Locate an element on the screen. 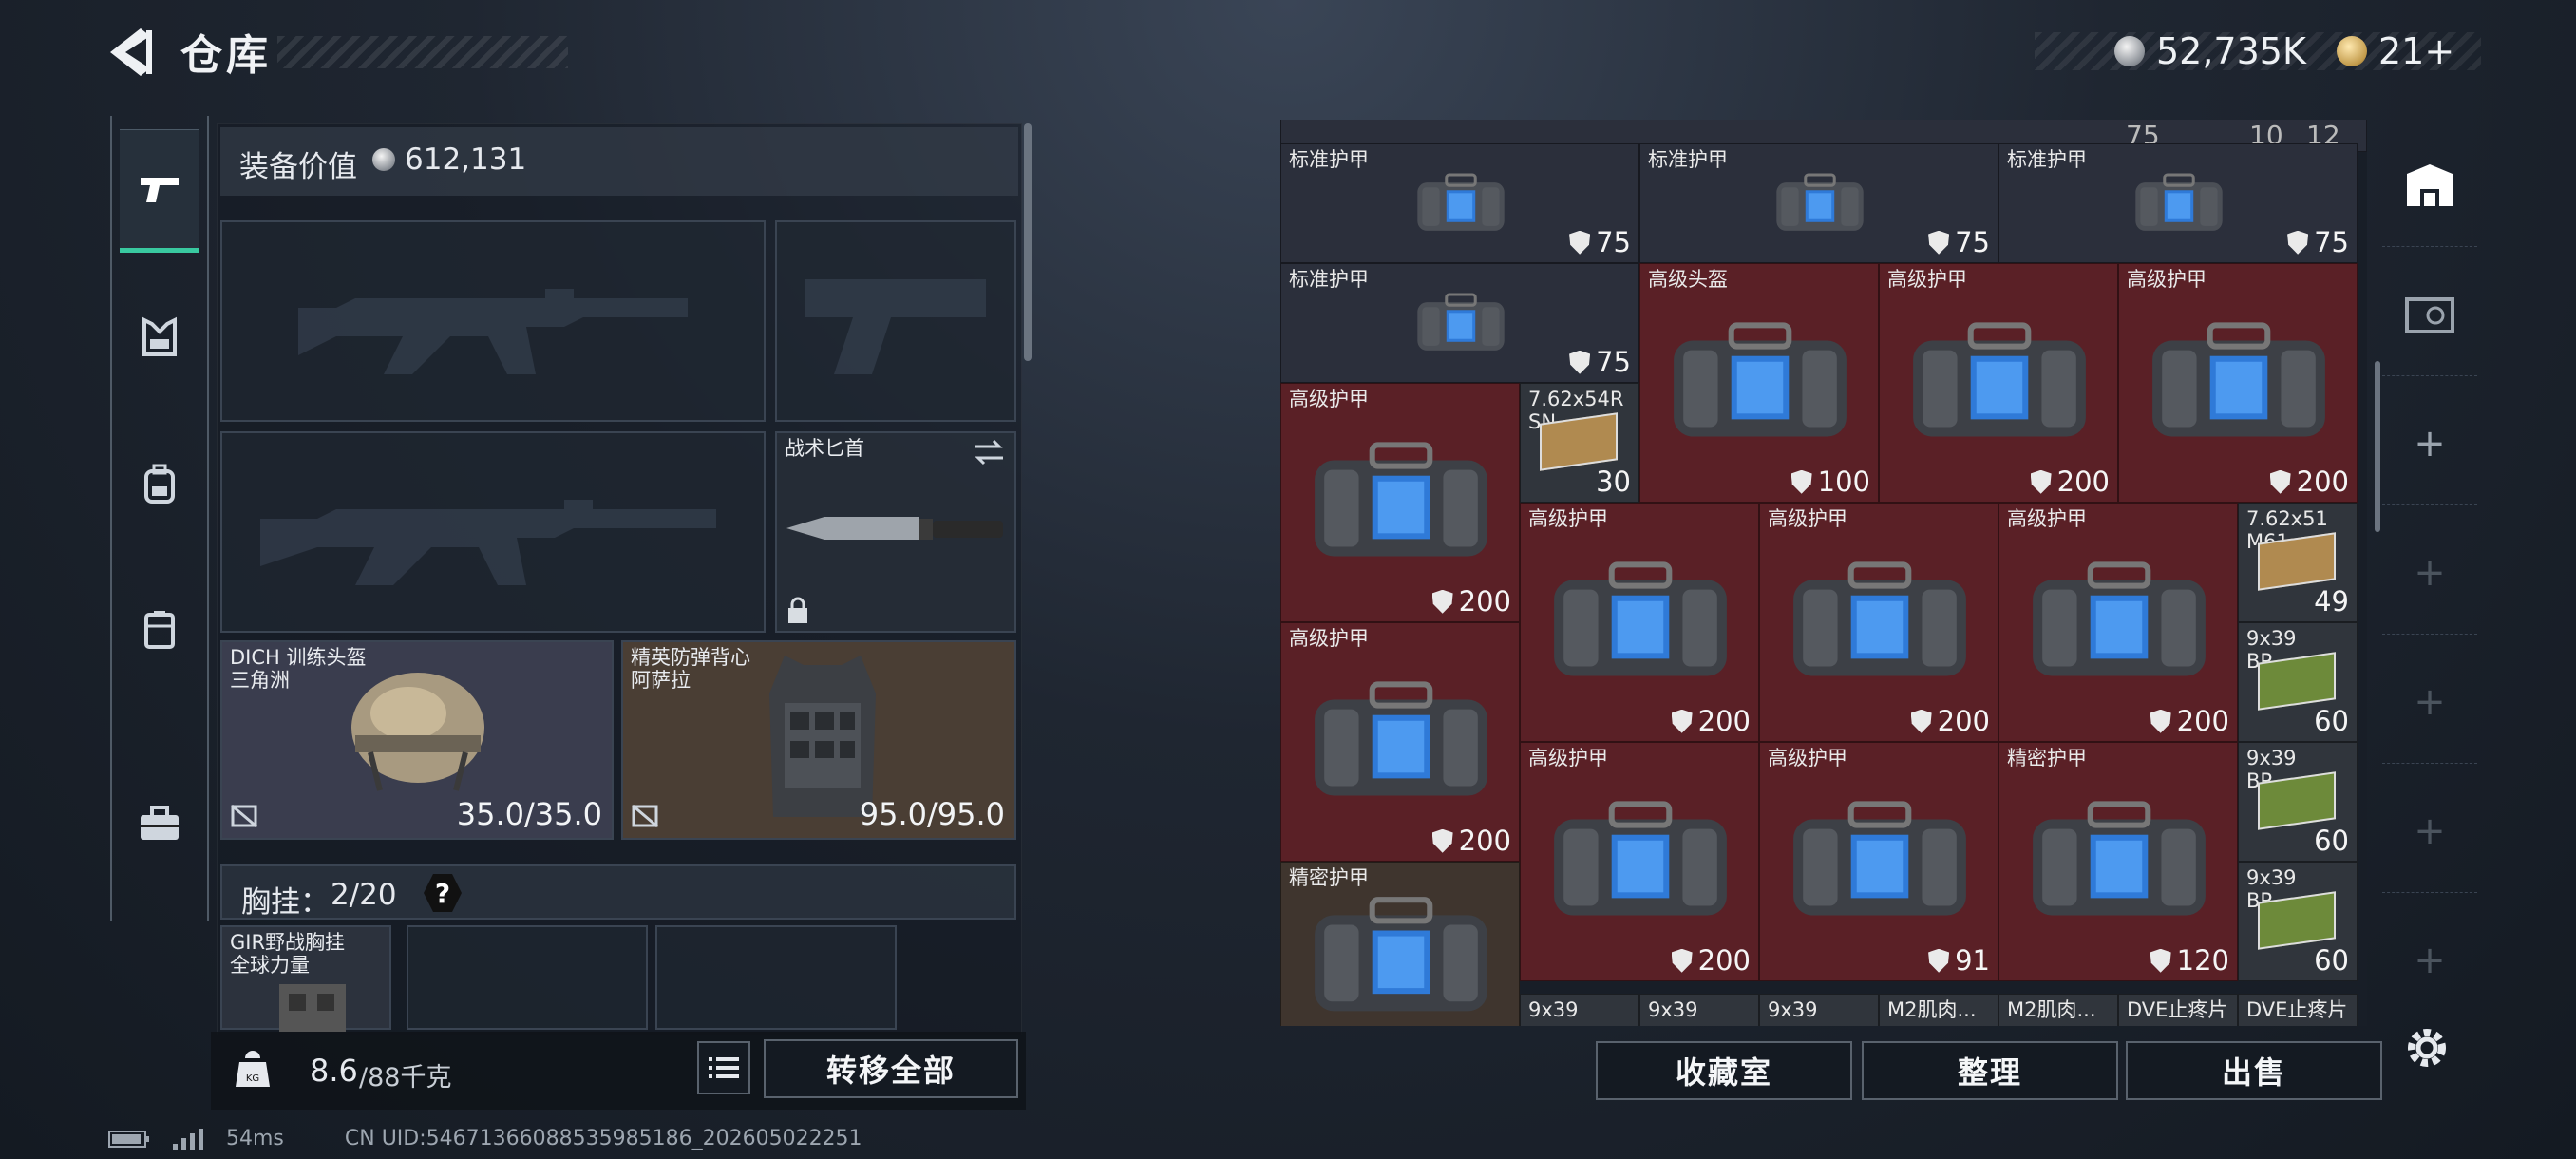 This screenshot has width=2576, height=1159. safe-icon is located at coordinates (2429, 314).